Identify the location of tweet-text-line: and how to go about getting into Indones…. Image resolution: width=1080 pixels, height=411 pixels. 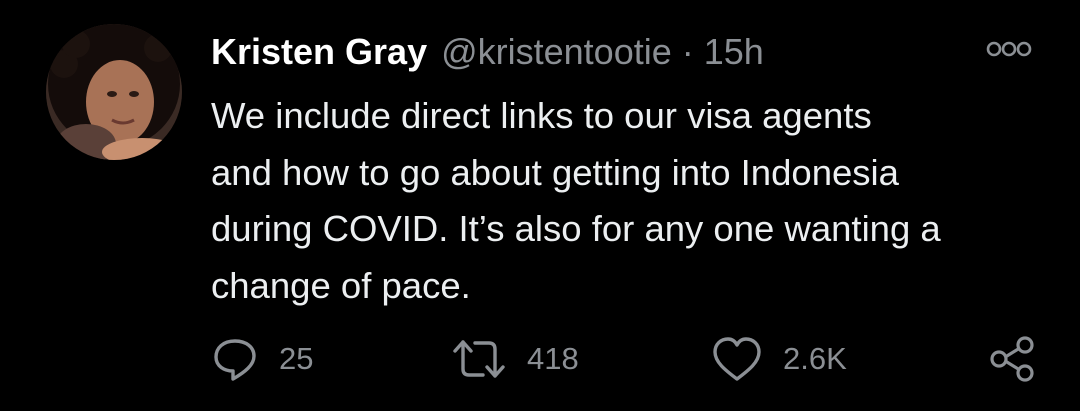
(555, 172).